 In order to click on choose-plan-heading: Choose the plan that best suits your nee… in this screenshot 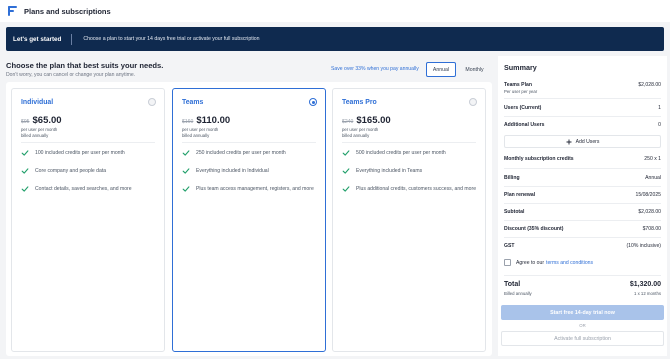, I will do `click(85, 65)`.